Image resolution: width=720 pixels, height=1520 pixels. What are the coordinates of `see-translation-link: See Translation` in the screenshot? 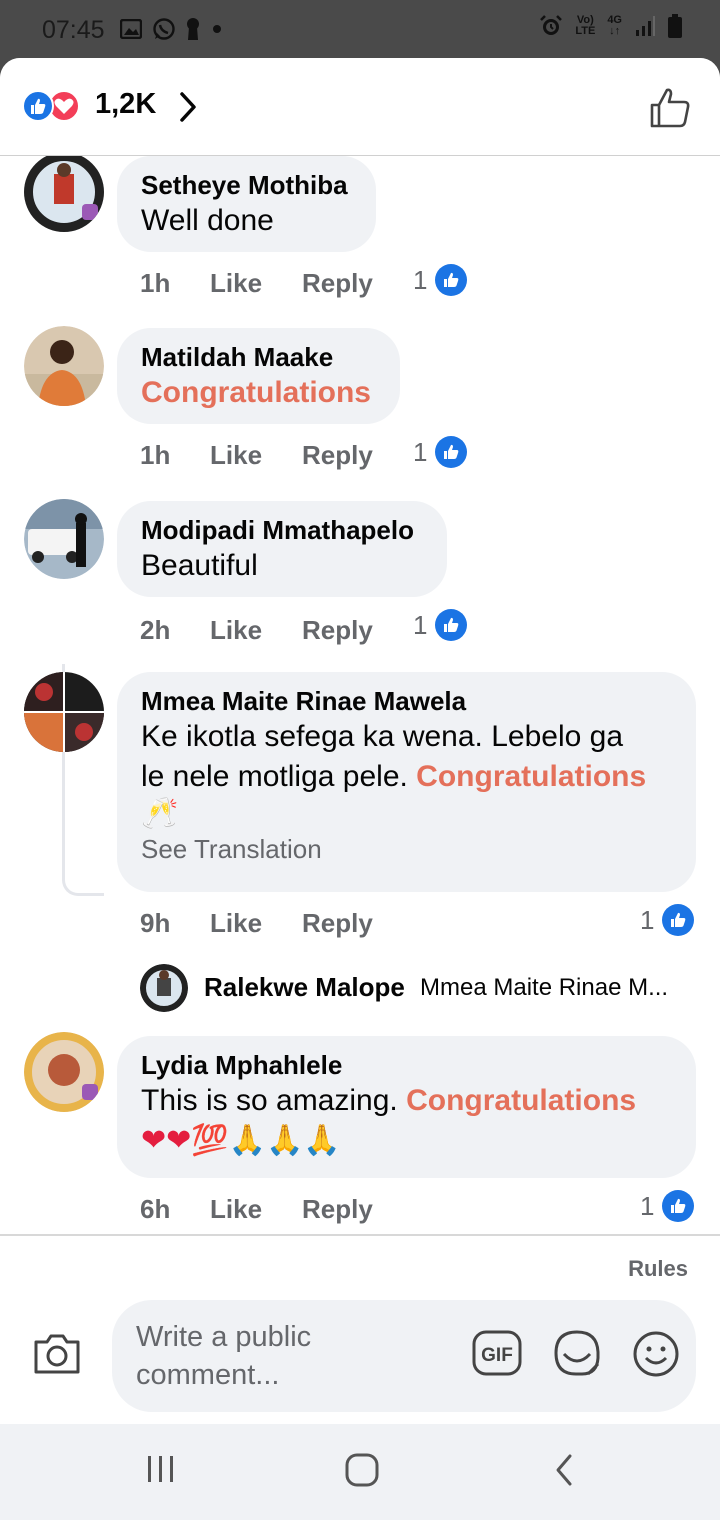 It's located at (406, 849).